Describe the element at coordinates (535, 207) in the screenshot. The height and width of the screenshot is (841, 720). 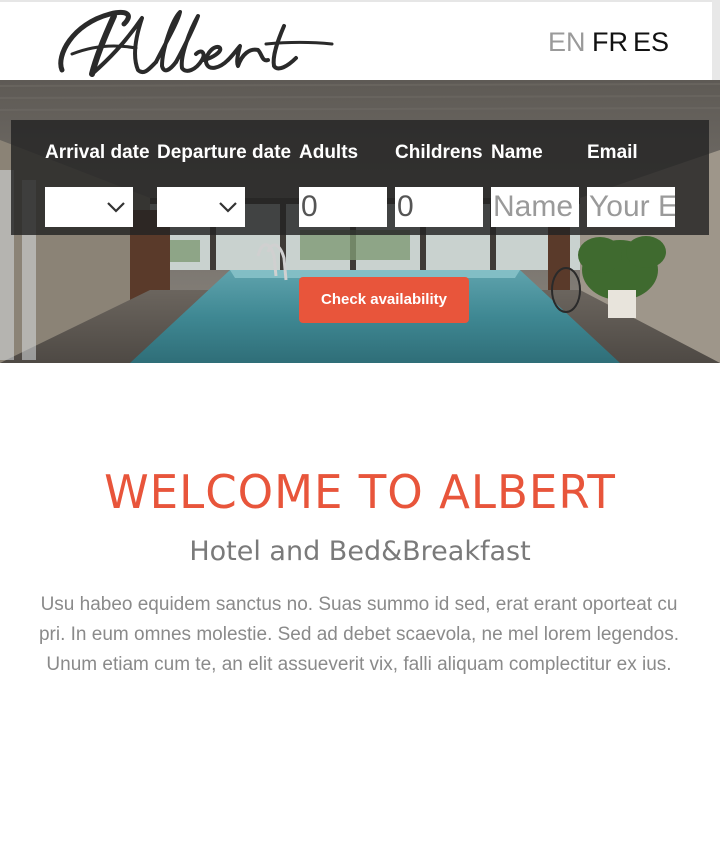
I see `name-input` at that location.